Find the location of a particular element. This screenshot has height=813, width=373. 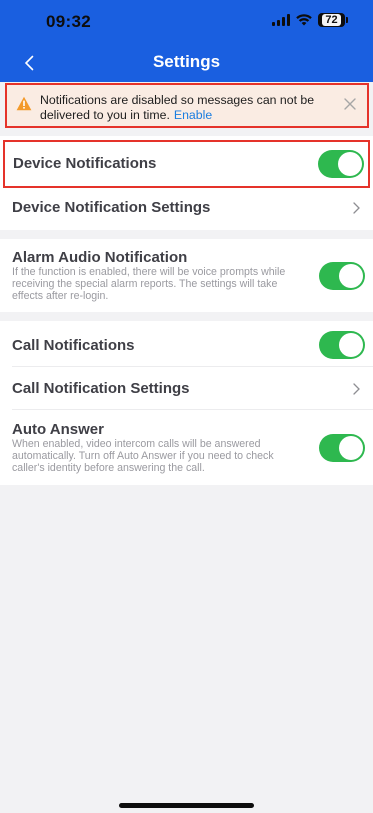

device-notifications-label: Device Notifications is located at coordinates (85, 163).